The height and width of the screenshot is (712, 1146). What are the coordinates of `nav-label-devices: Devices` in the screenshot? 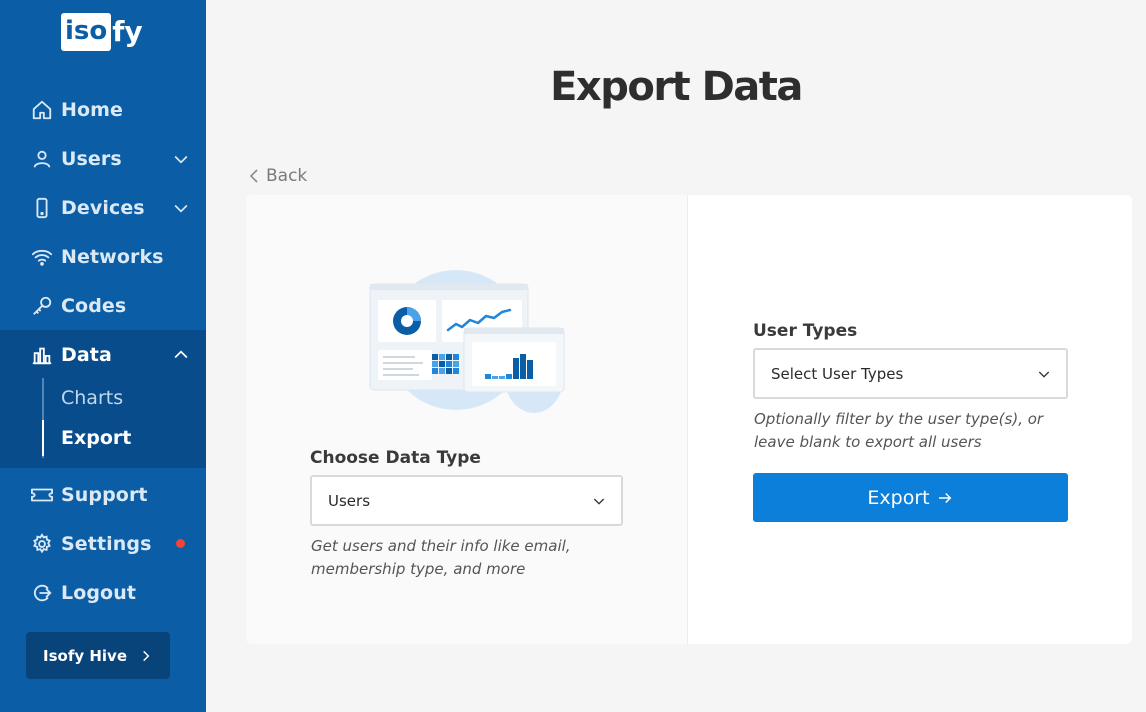 It's located at (103, 208).